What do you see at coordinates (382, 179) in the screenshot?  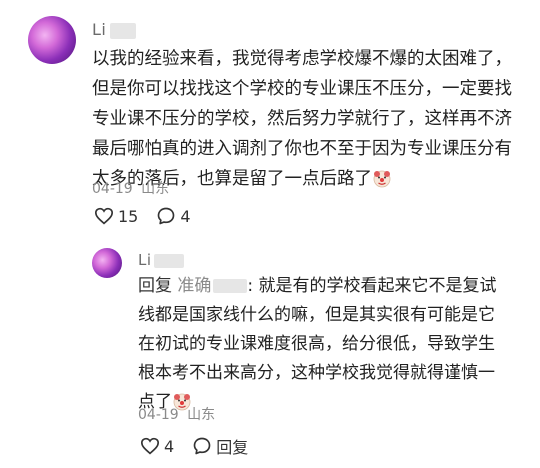 I see `clown-face-icon` at bounding box center [382, 179].